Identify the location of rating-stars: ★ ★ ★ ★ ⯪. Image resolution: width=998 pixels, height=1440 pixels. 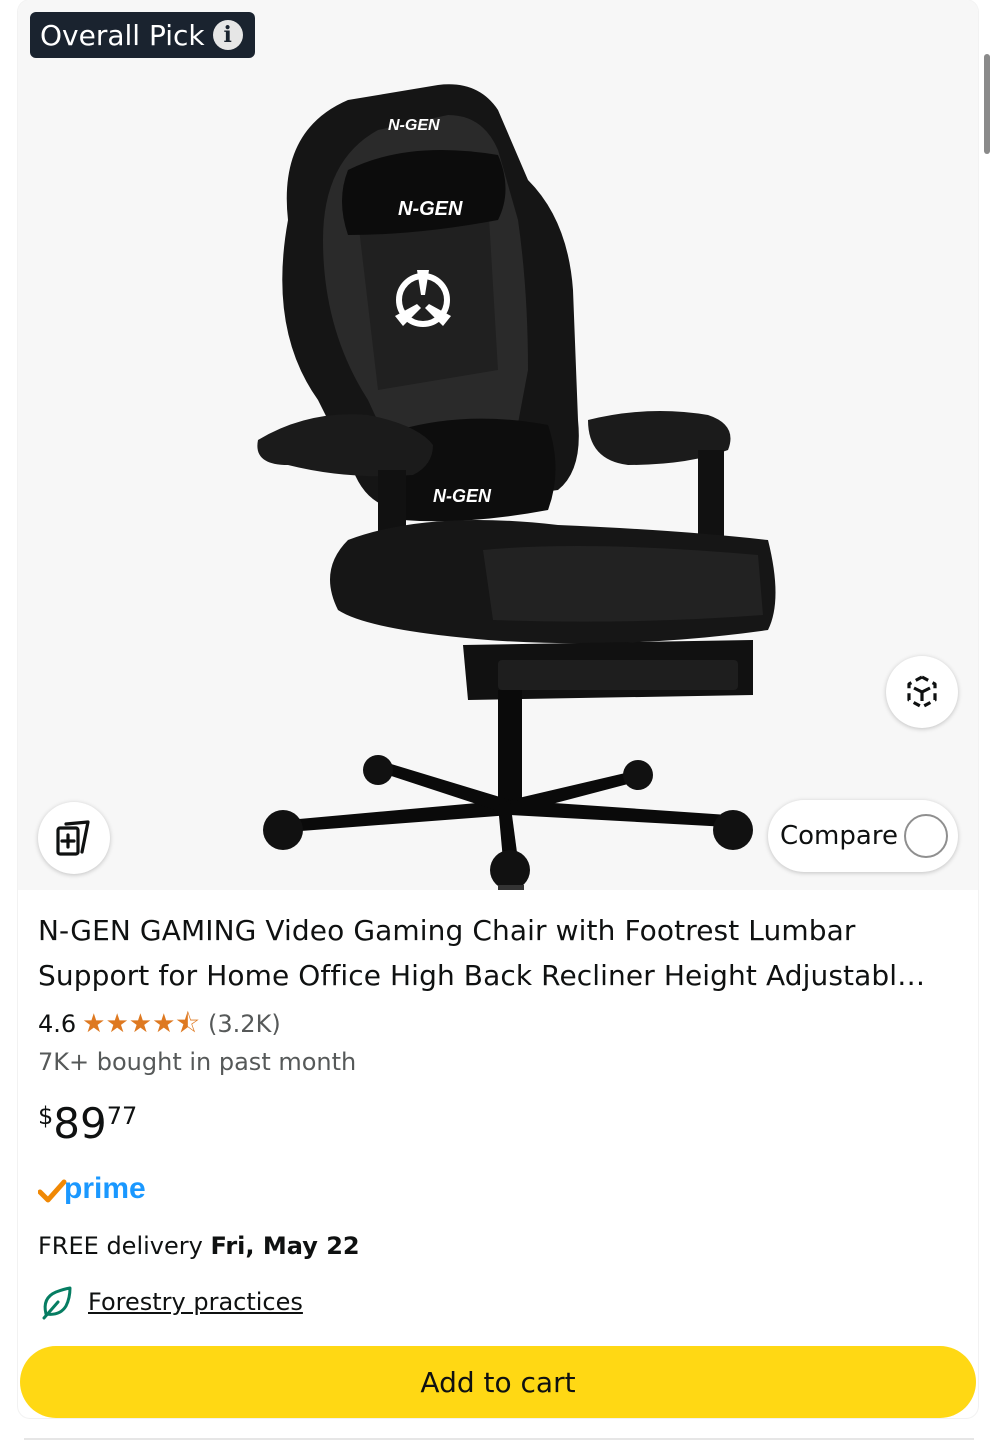
(141, 1024).